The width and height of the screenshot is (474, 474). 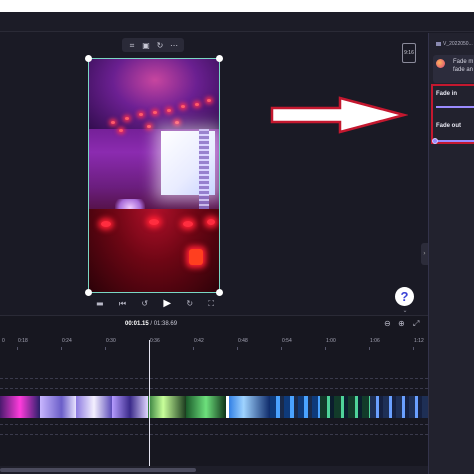 What do you see at coordinates (435, 141) in the screenshot?
I see `fade-out-slider-knob` at bounding box center [435, 141].